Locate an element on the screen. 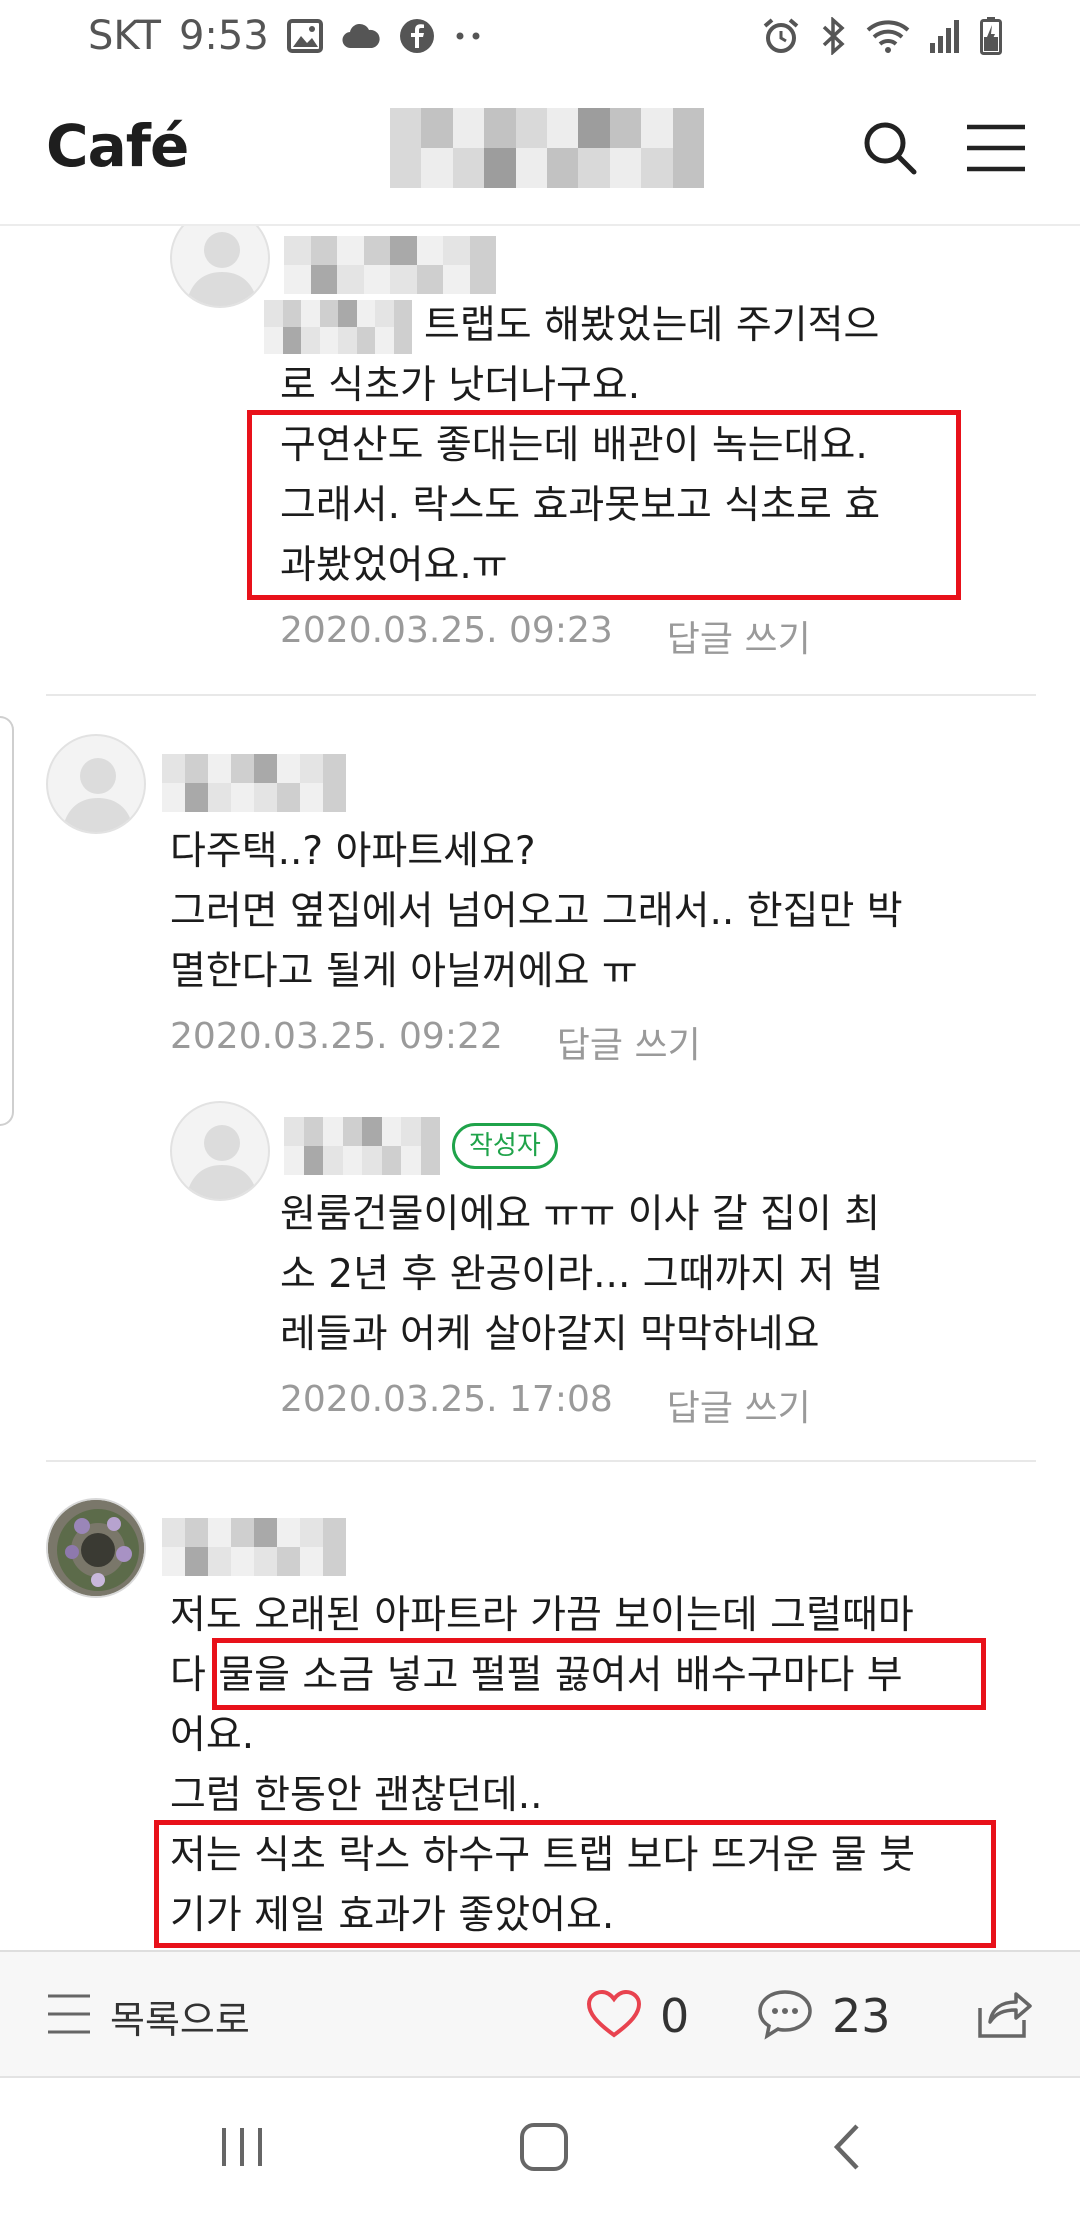 The height and width of the screenshot is (2220, 1080). search-button is located at coordinates (890, 150).